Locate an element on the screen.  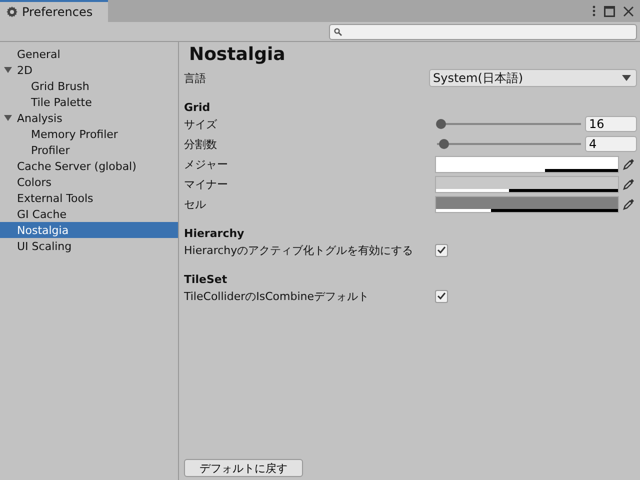
sidebar-item: Tile Palette is located at coordinates (89, 102).